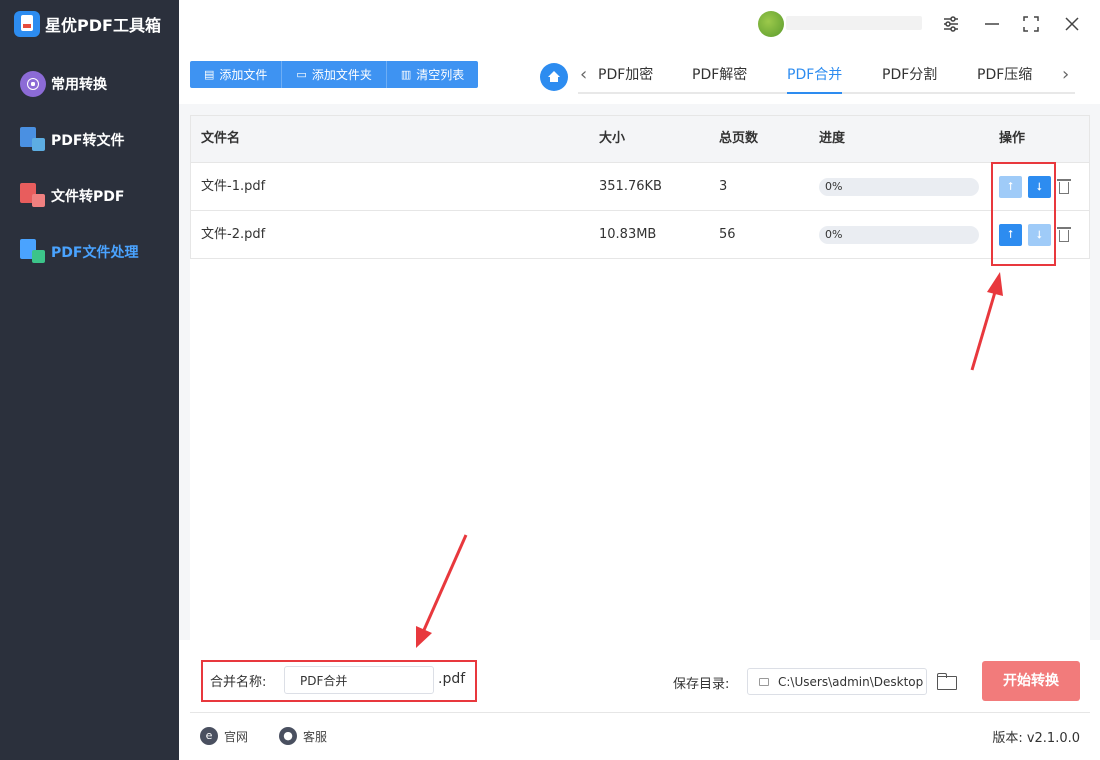  I want to click on cell-page-count: 3, so click(723, 186).